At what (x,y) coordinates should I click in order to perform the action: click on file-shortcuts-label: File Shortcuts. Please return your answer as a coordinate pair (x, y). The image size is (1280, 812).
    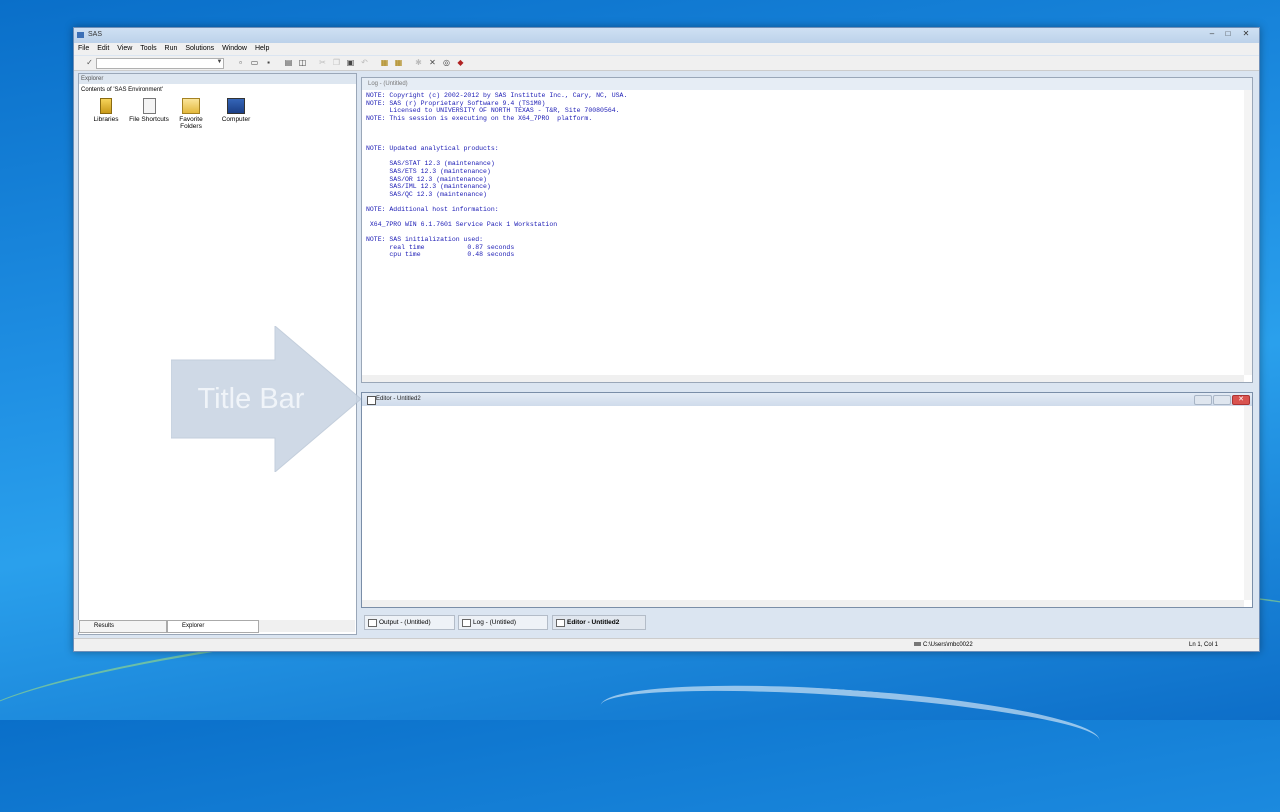
    Looking at the image, I should click on (149, 119).